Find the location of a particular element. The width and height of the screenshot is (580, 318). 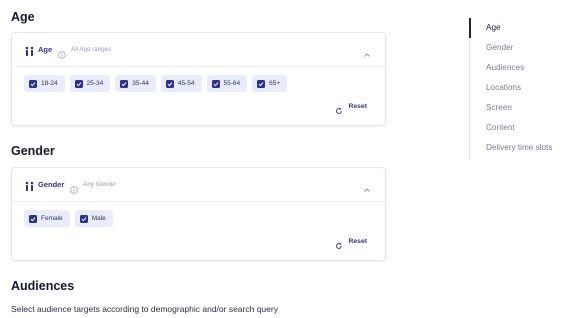

toc-track is located at coordinates (469, 89).